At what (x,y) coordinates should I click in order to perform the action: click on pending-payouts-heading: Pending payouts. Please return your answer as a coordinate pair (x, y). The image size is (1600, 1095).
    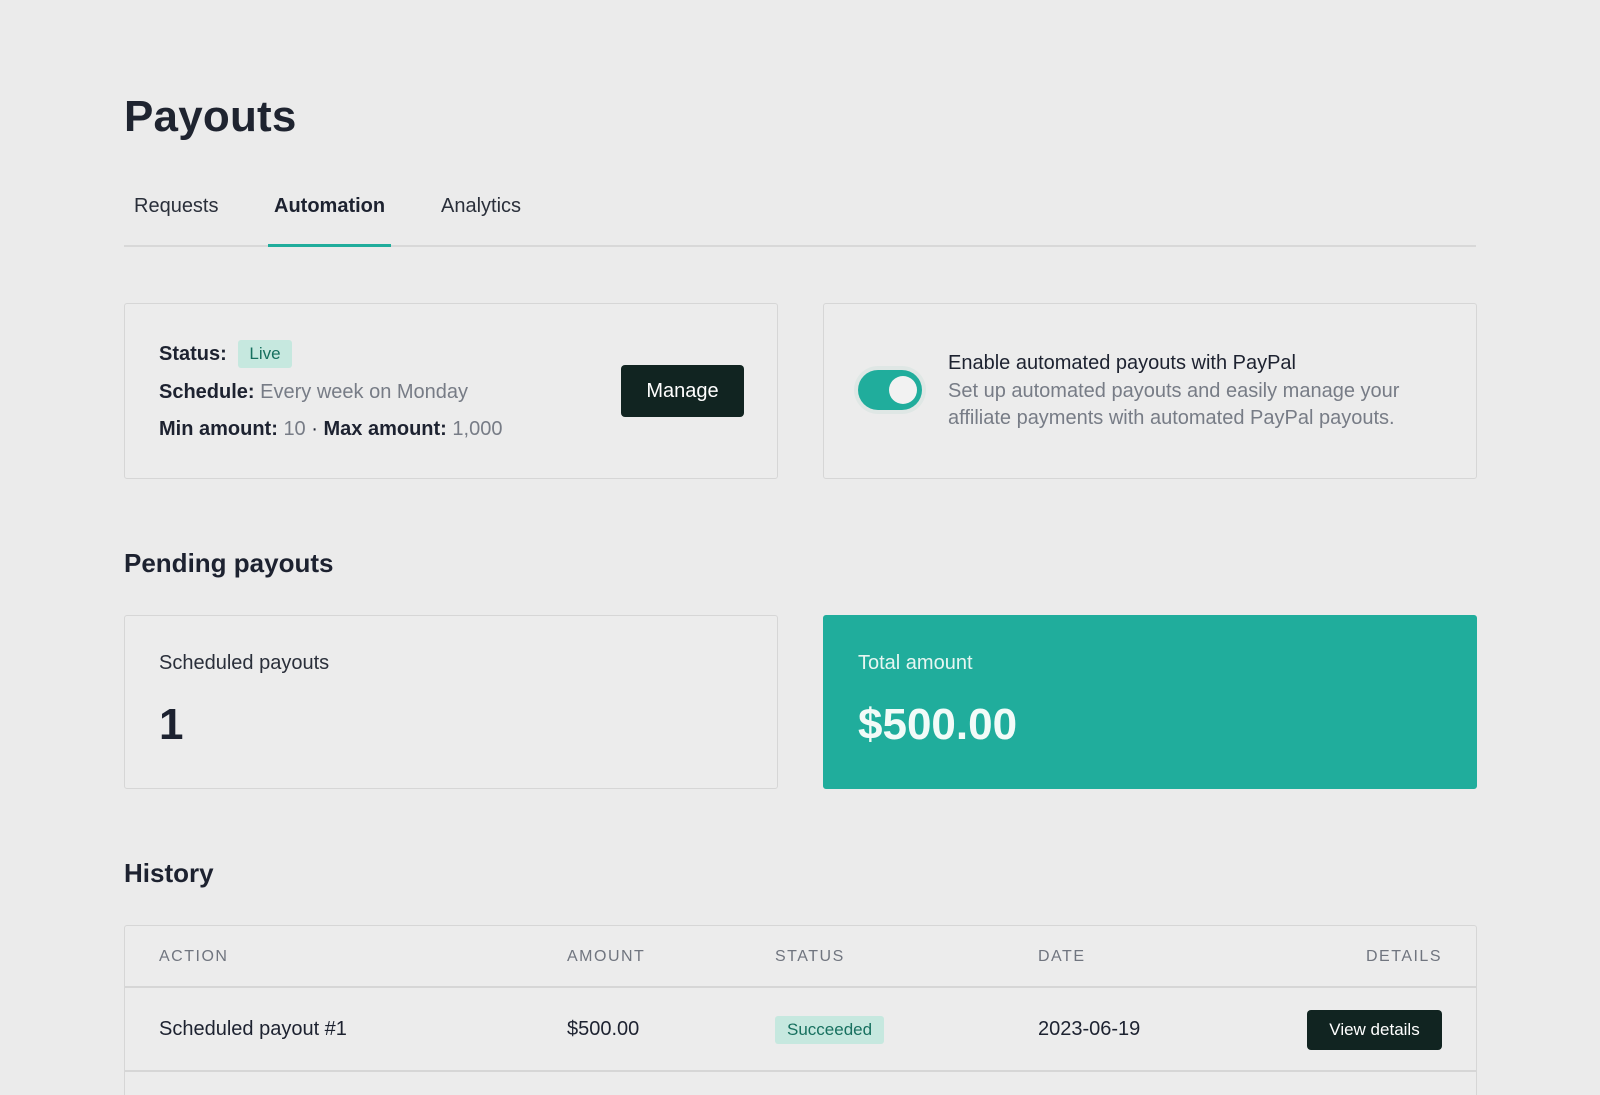
    Looking at the image, I should click on (229, 563).